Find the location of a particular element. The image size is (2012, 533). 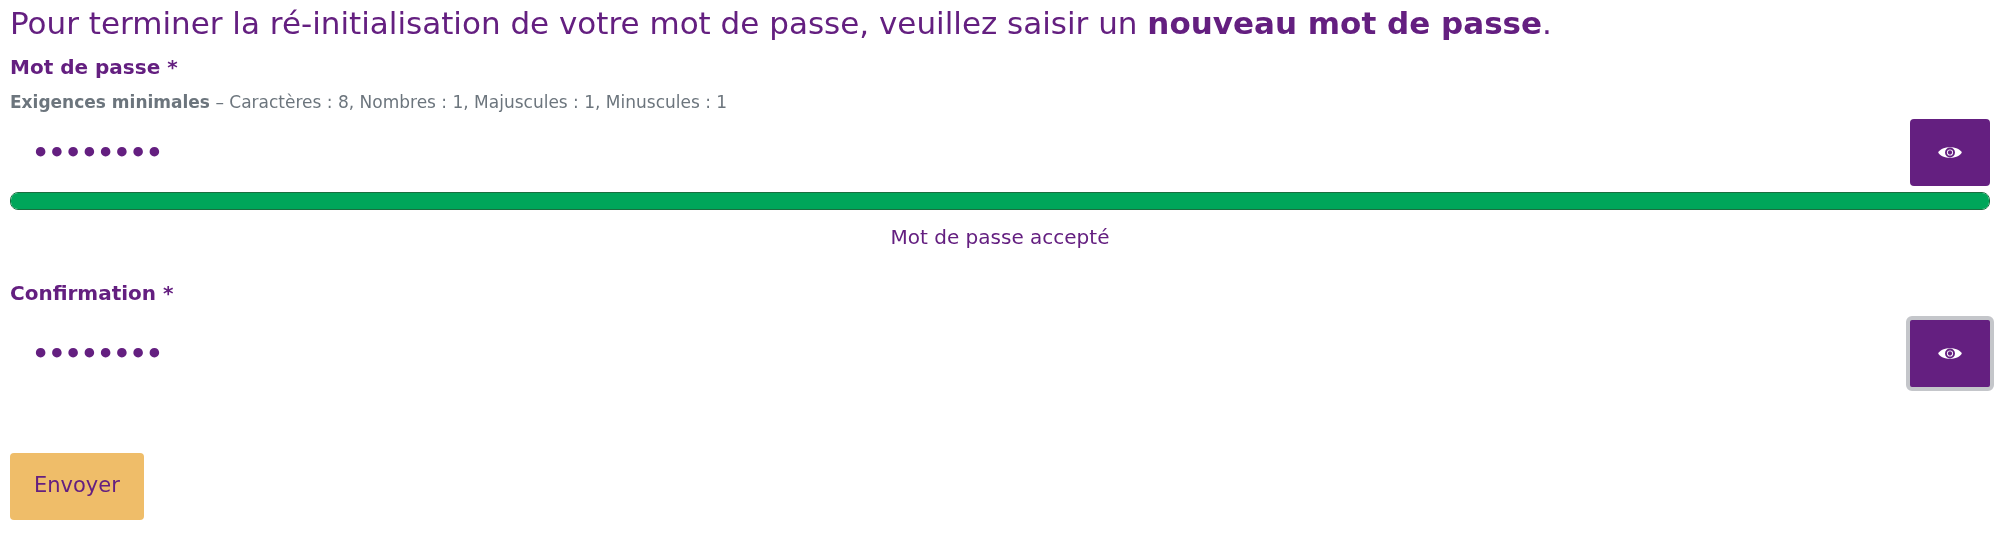

strength-message: Mot de passe accepté is located at coordinates (1000, 237).